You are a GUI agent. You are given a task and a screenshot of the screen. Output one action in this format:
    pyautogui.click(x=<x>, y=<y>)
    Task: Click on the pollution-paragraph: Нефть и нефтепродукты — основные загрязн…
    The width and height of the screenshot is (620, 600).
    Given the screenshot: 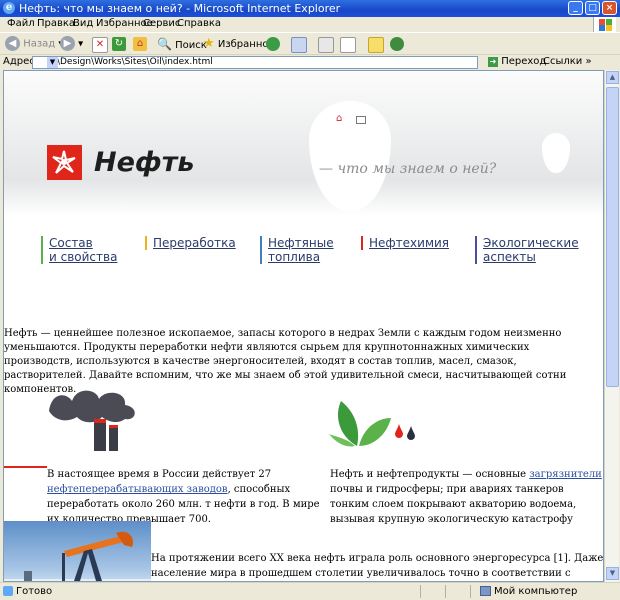 What is the action you would take?
    pyautogui.click(x=466, y=497)
    